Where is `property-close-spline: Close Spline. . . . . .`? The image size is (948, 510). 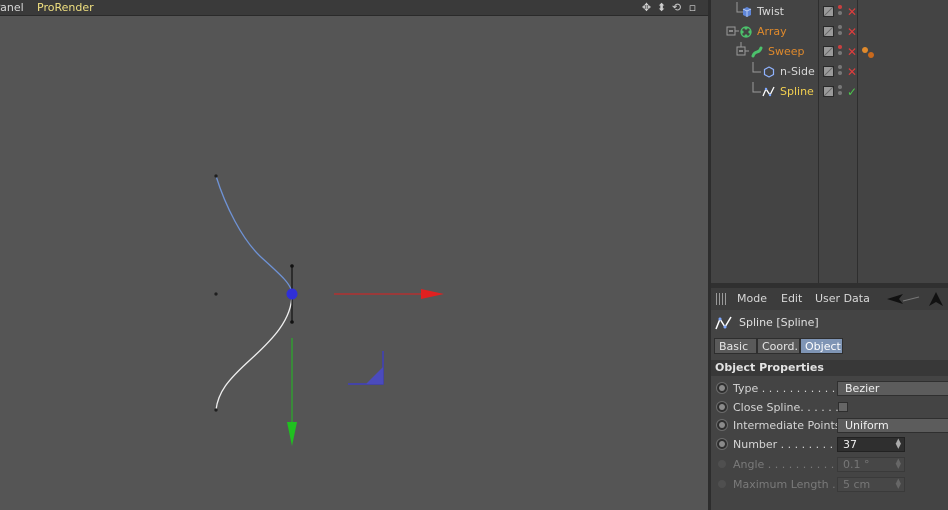
property-close-spline: Close Spline. . . . . . is located at coordinates (829, 407).